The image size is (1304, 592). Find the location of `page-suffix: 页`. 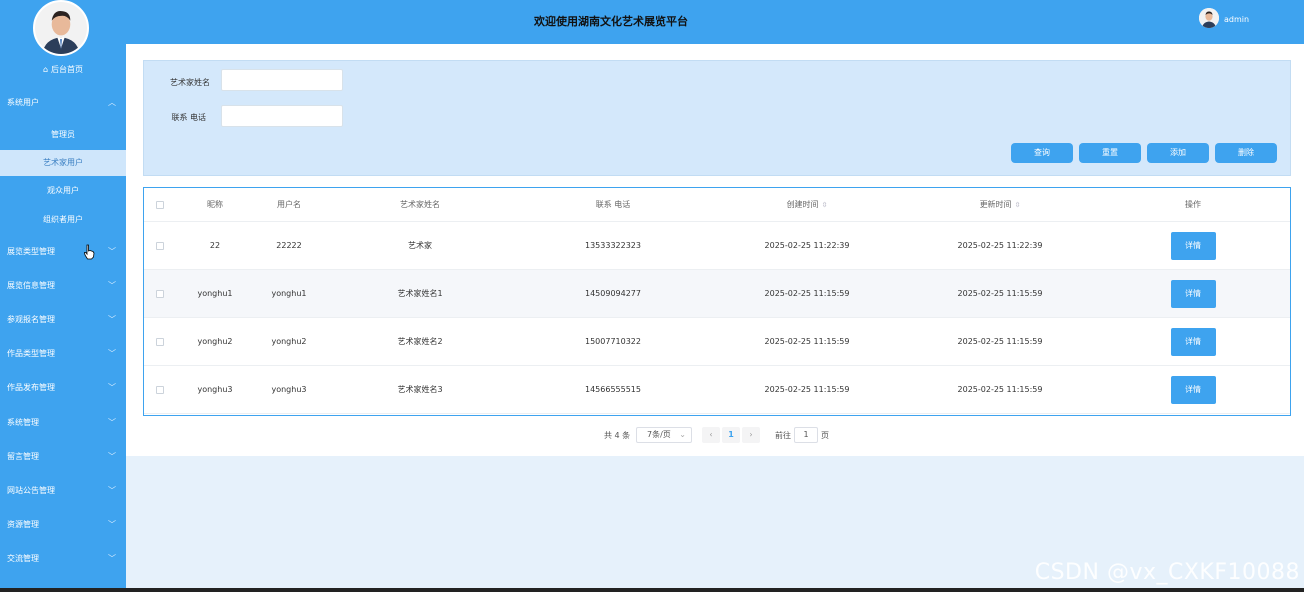

page-suffix: 页 is located at coordinates (825, 435).